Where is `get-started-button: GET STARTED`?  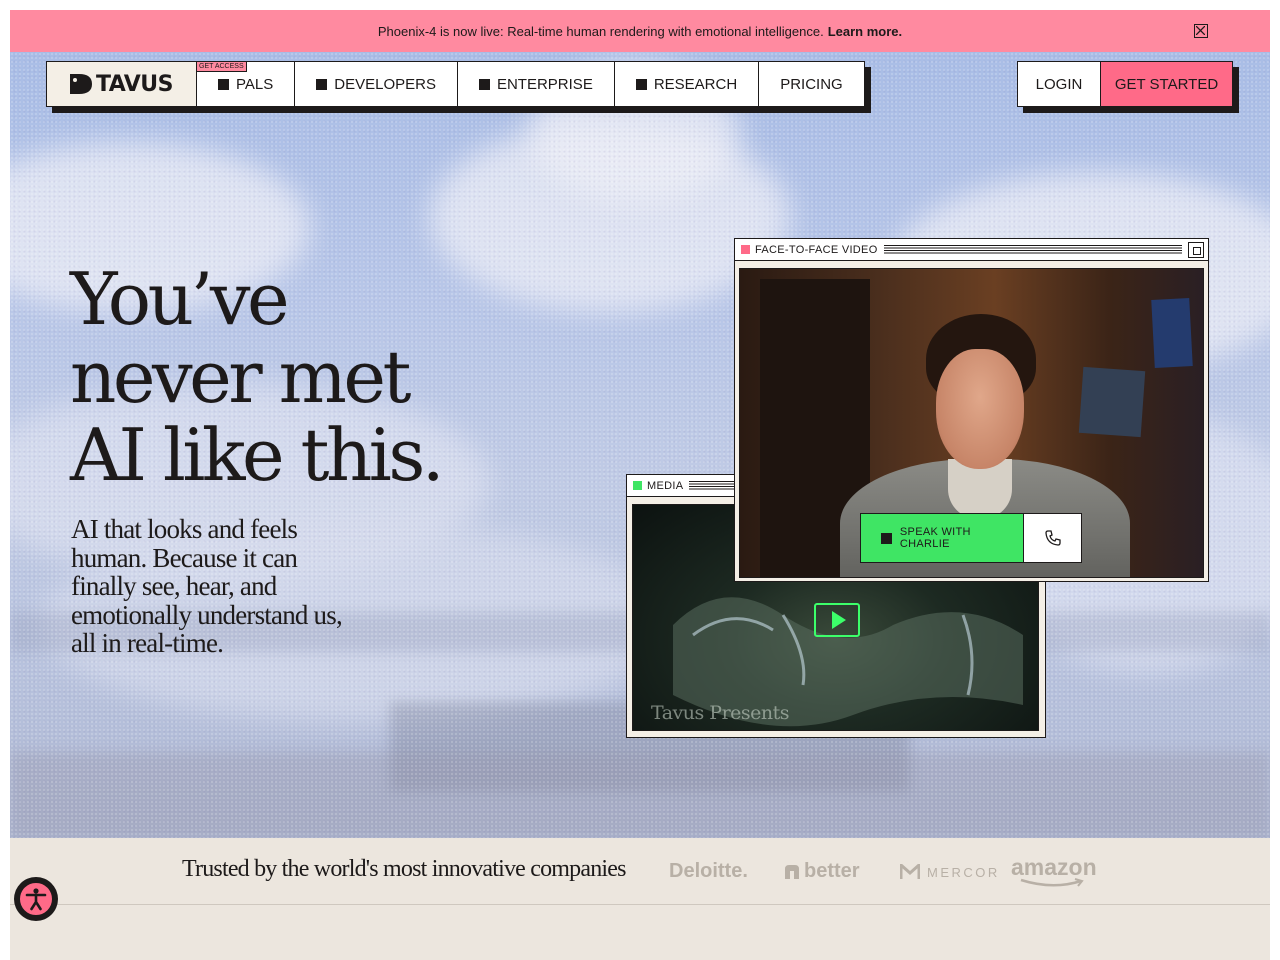 get-started-button: GET STARTED is located at coordinates (1166, 84).